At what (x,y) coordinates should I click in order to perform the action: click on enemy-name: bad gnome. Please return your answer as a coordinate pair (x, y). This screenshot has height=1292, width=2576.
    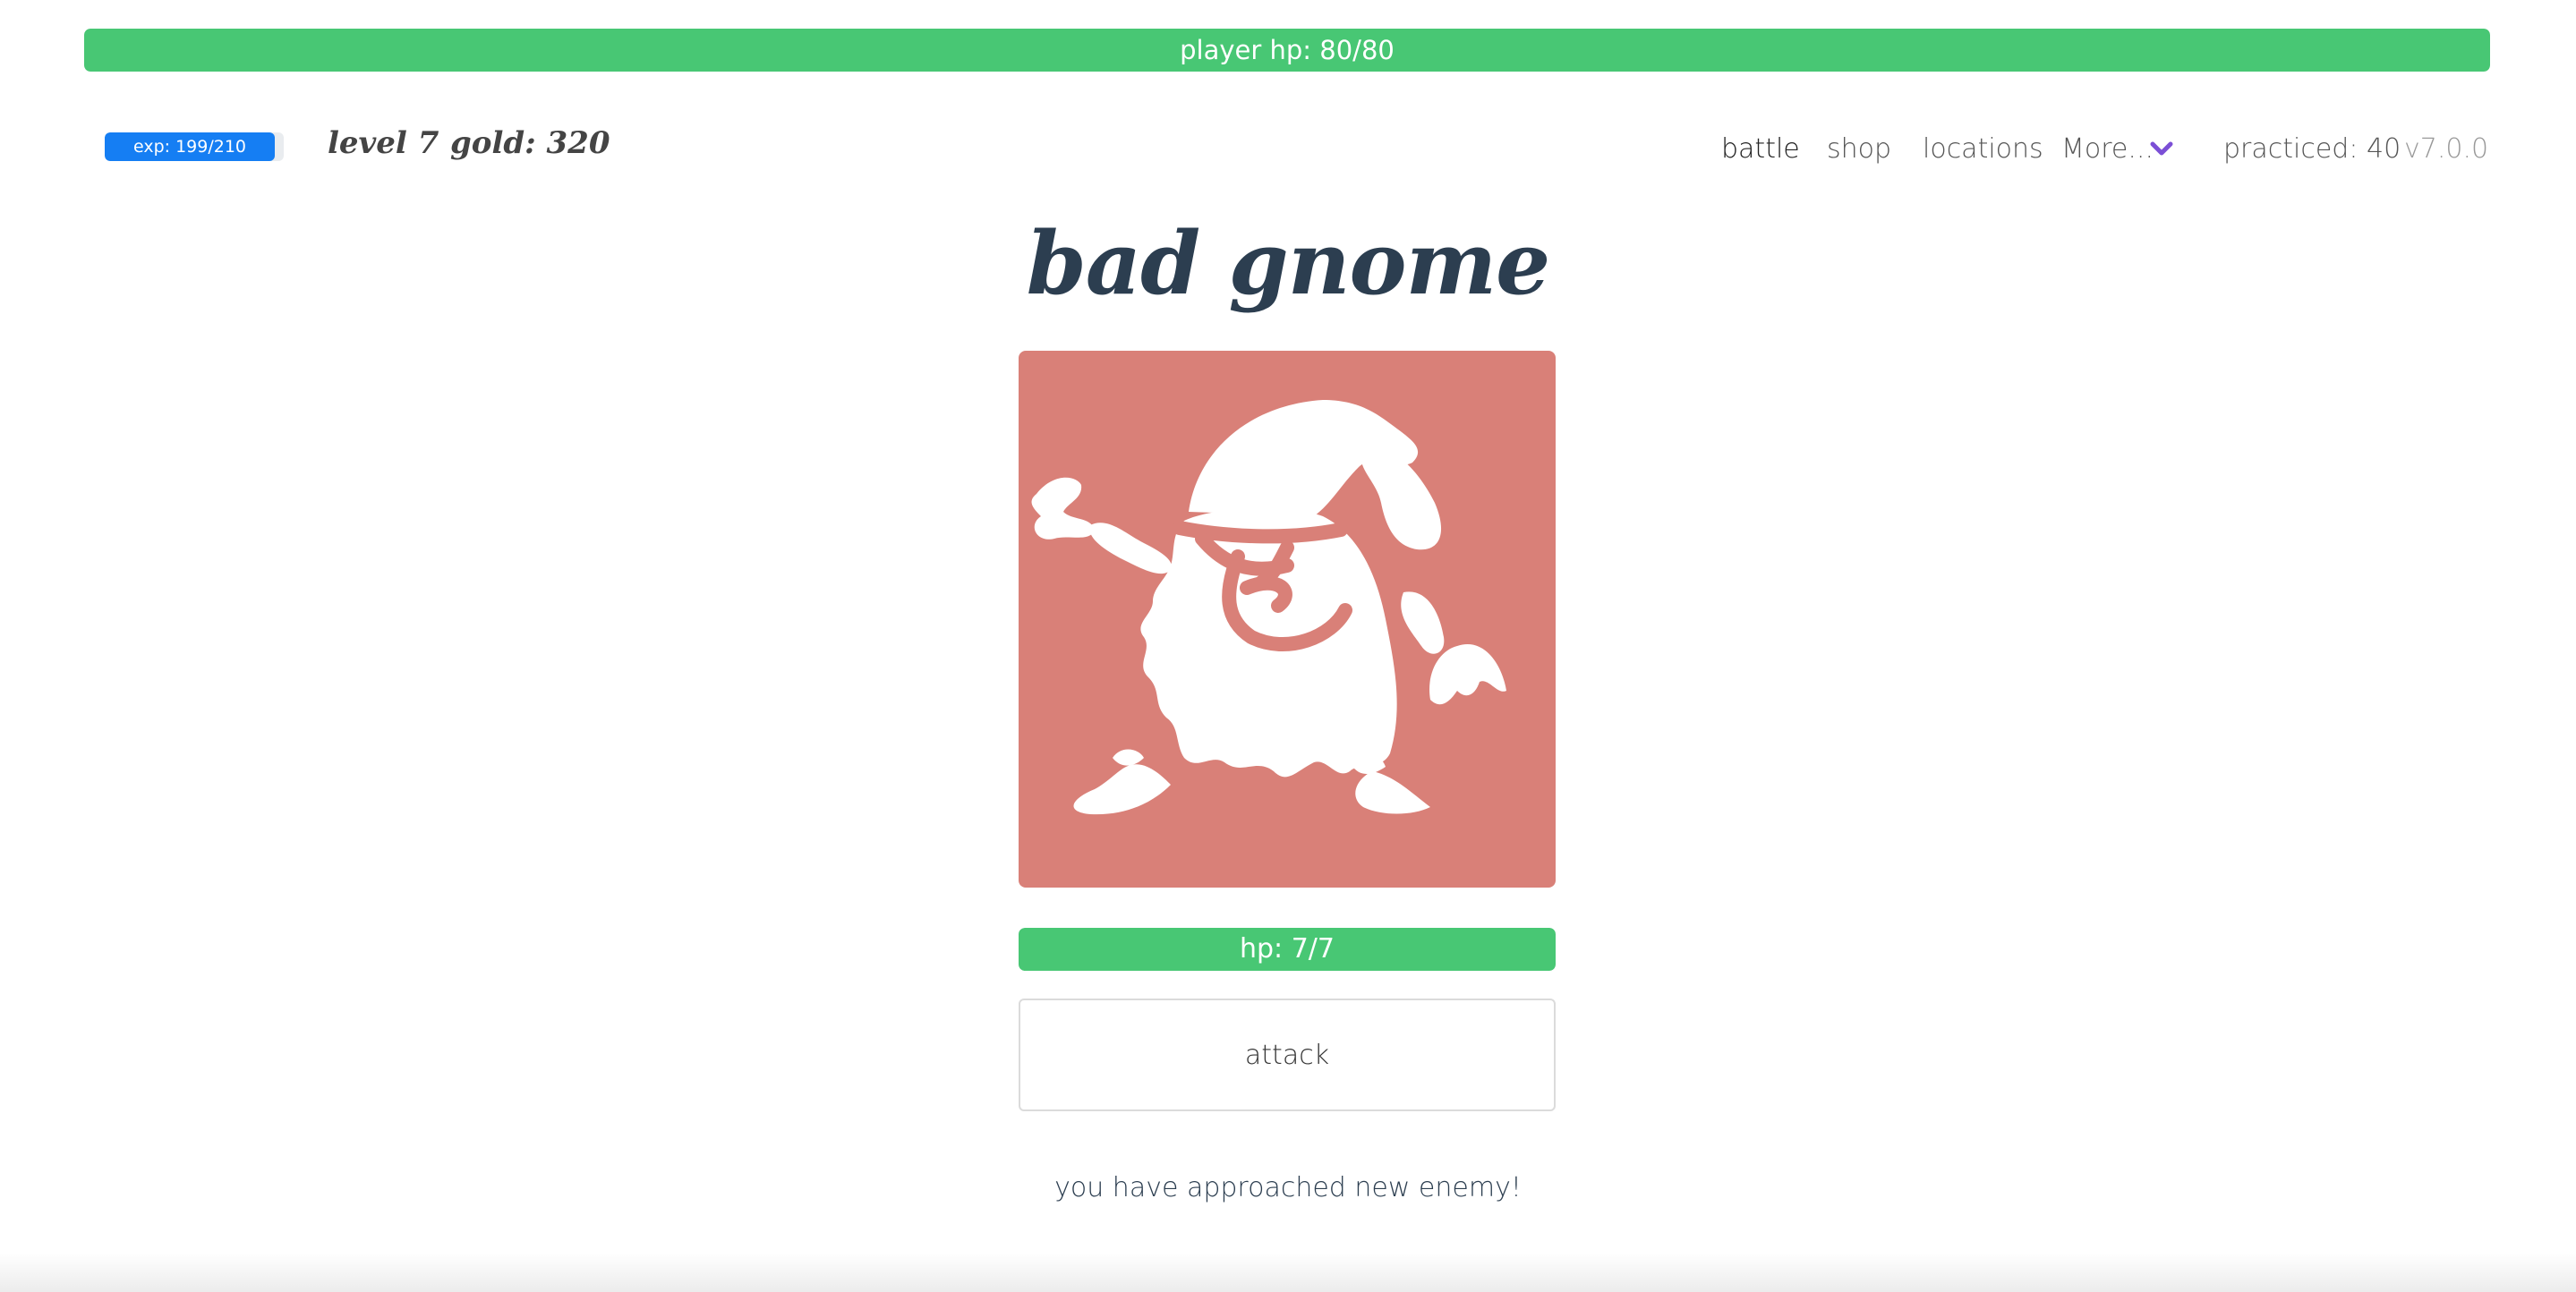
    Looking at the image, I should click on (1288, 263).